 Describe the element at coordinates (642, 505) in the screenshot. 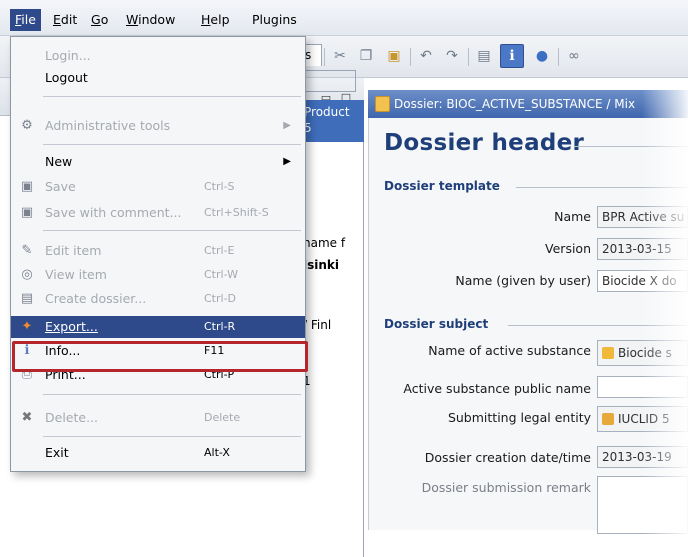

I see `dossier-submission-remark-field` at that location.